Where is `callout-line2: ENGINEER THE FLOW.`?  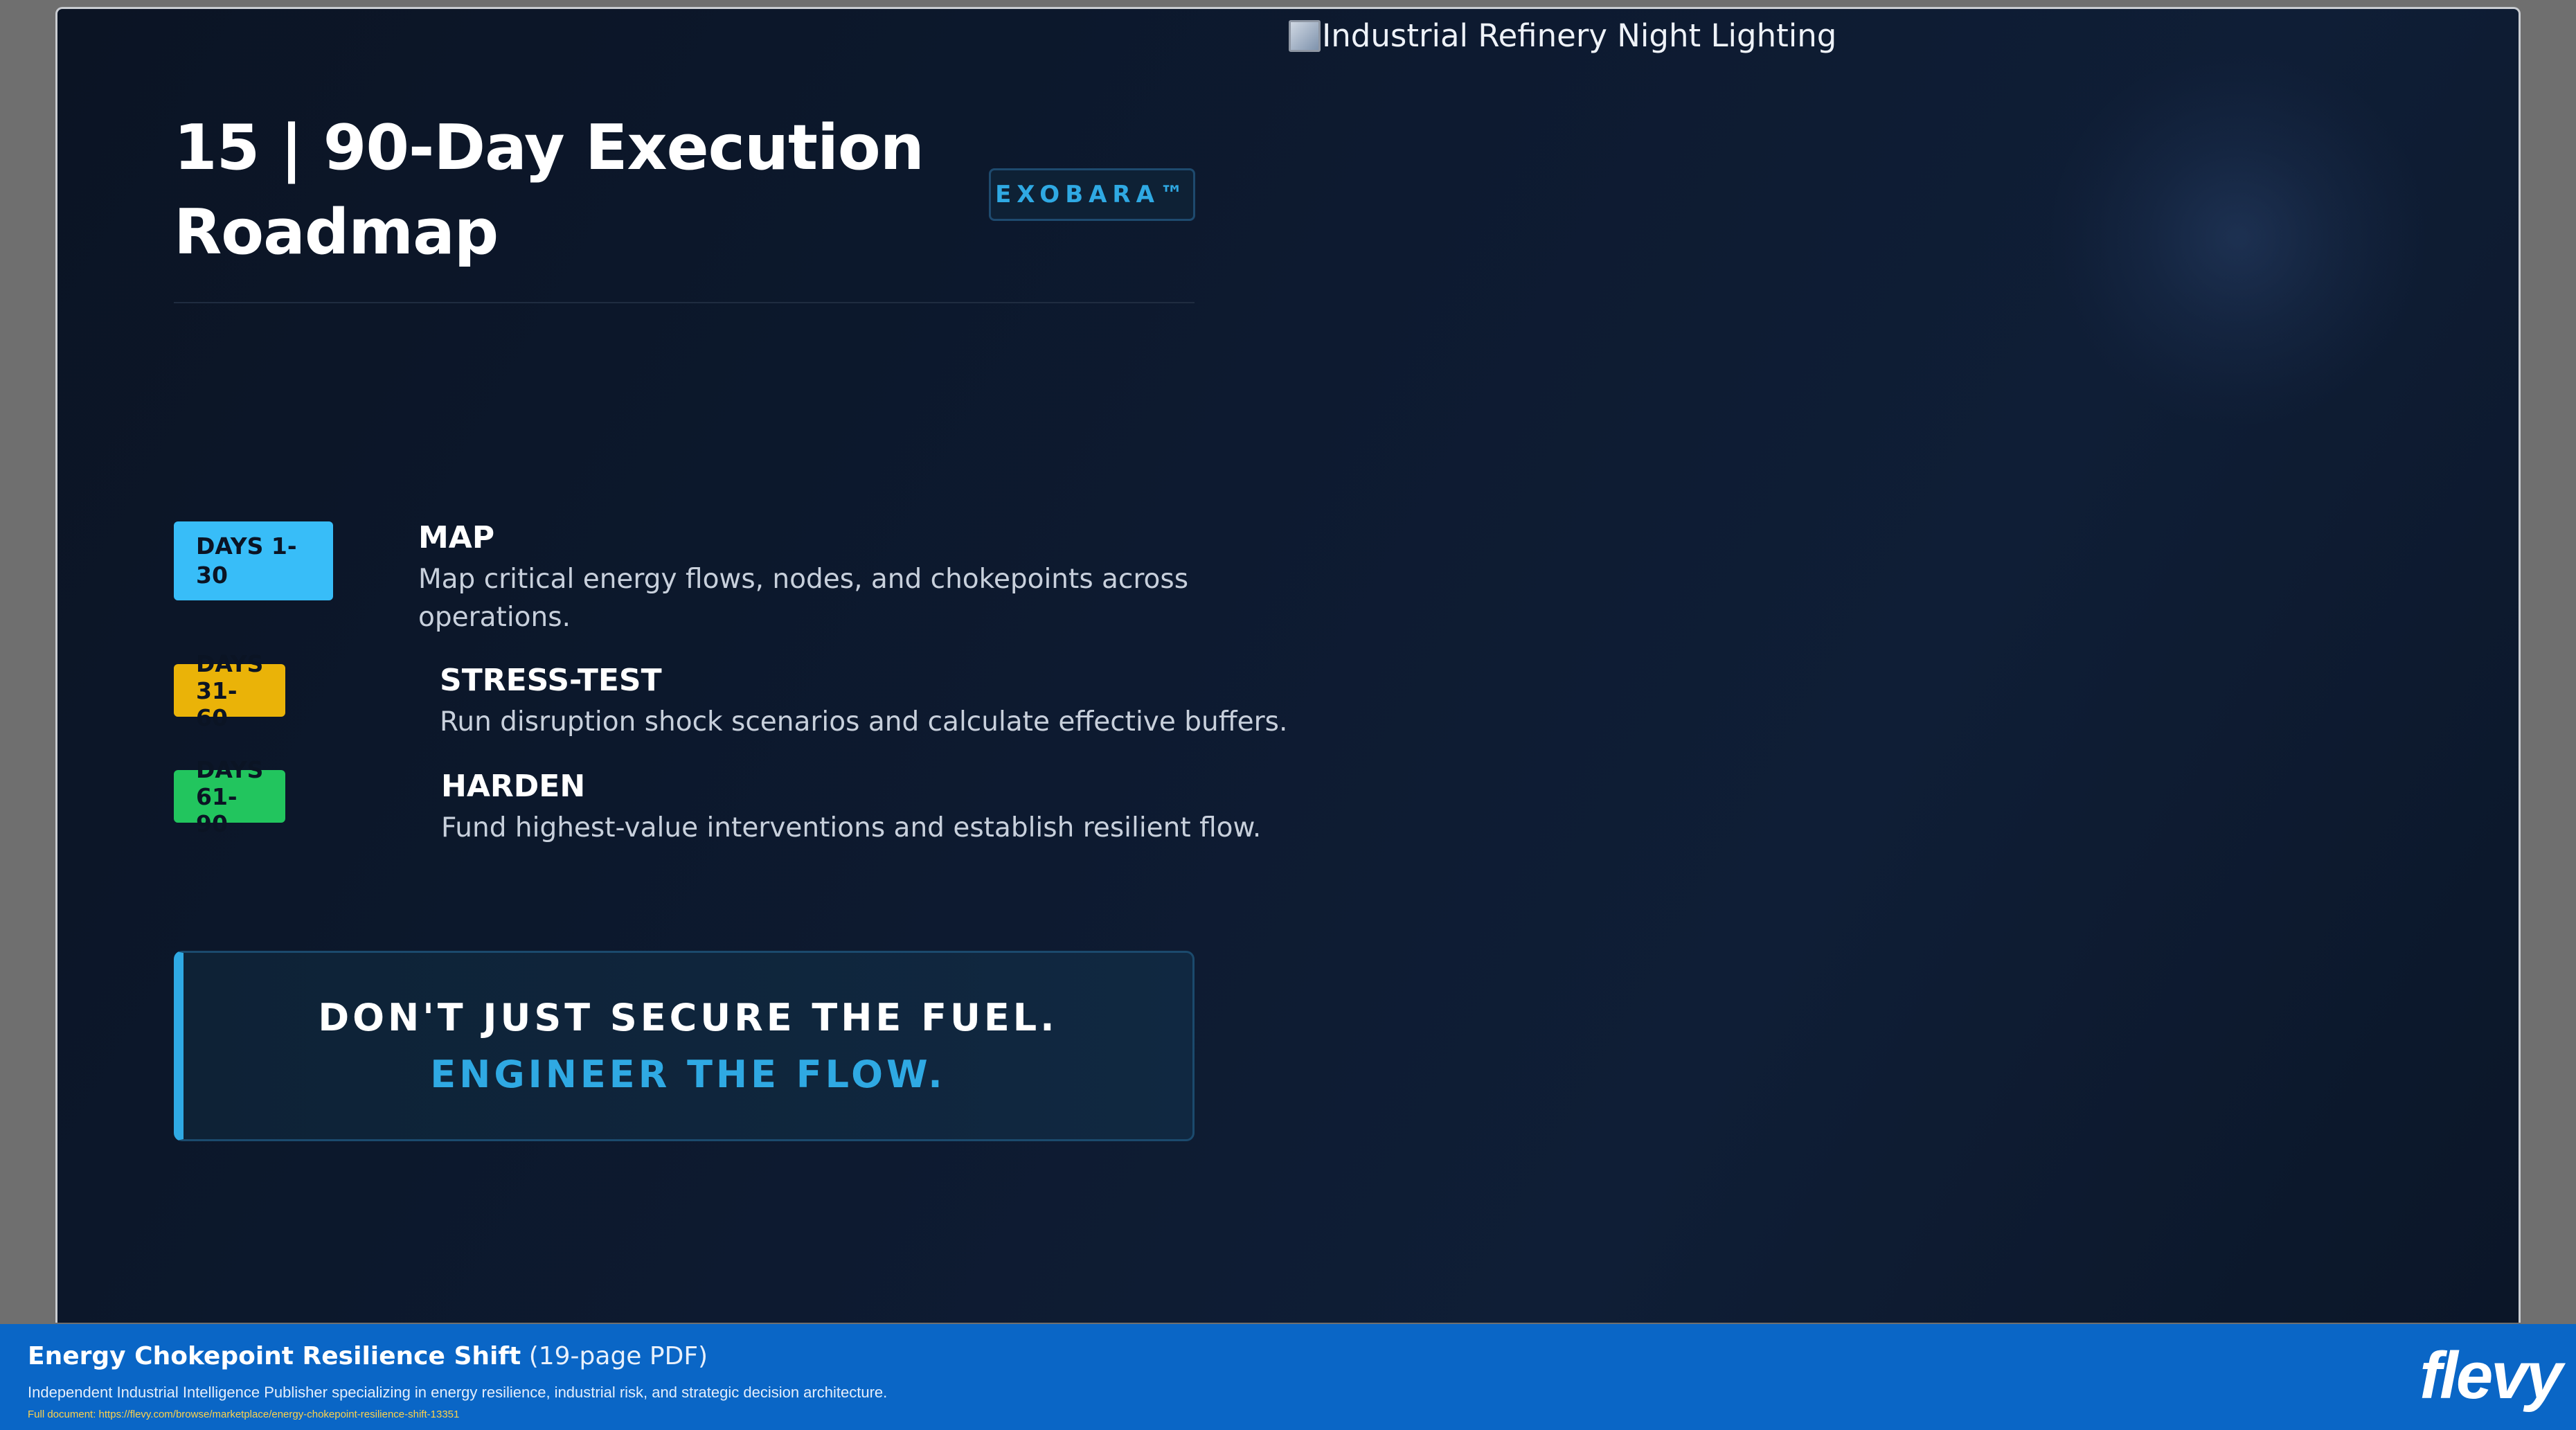 callout-line2: ENGINEER THE FLOW. is located at coordinates (688, 1074).